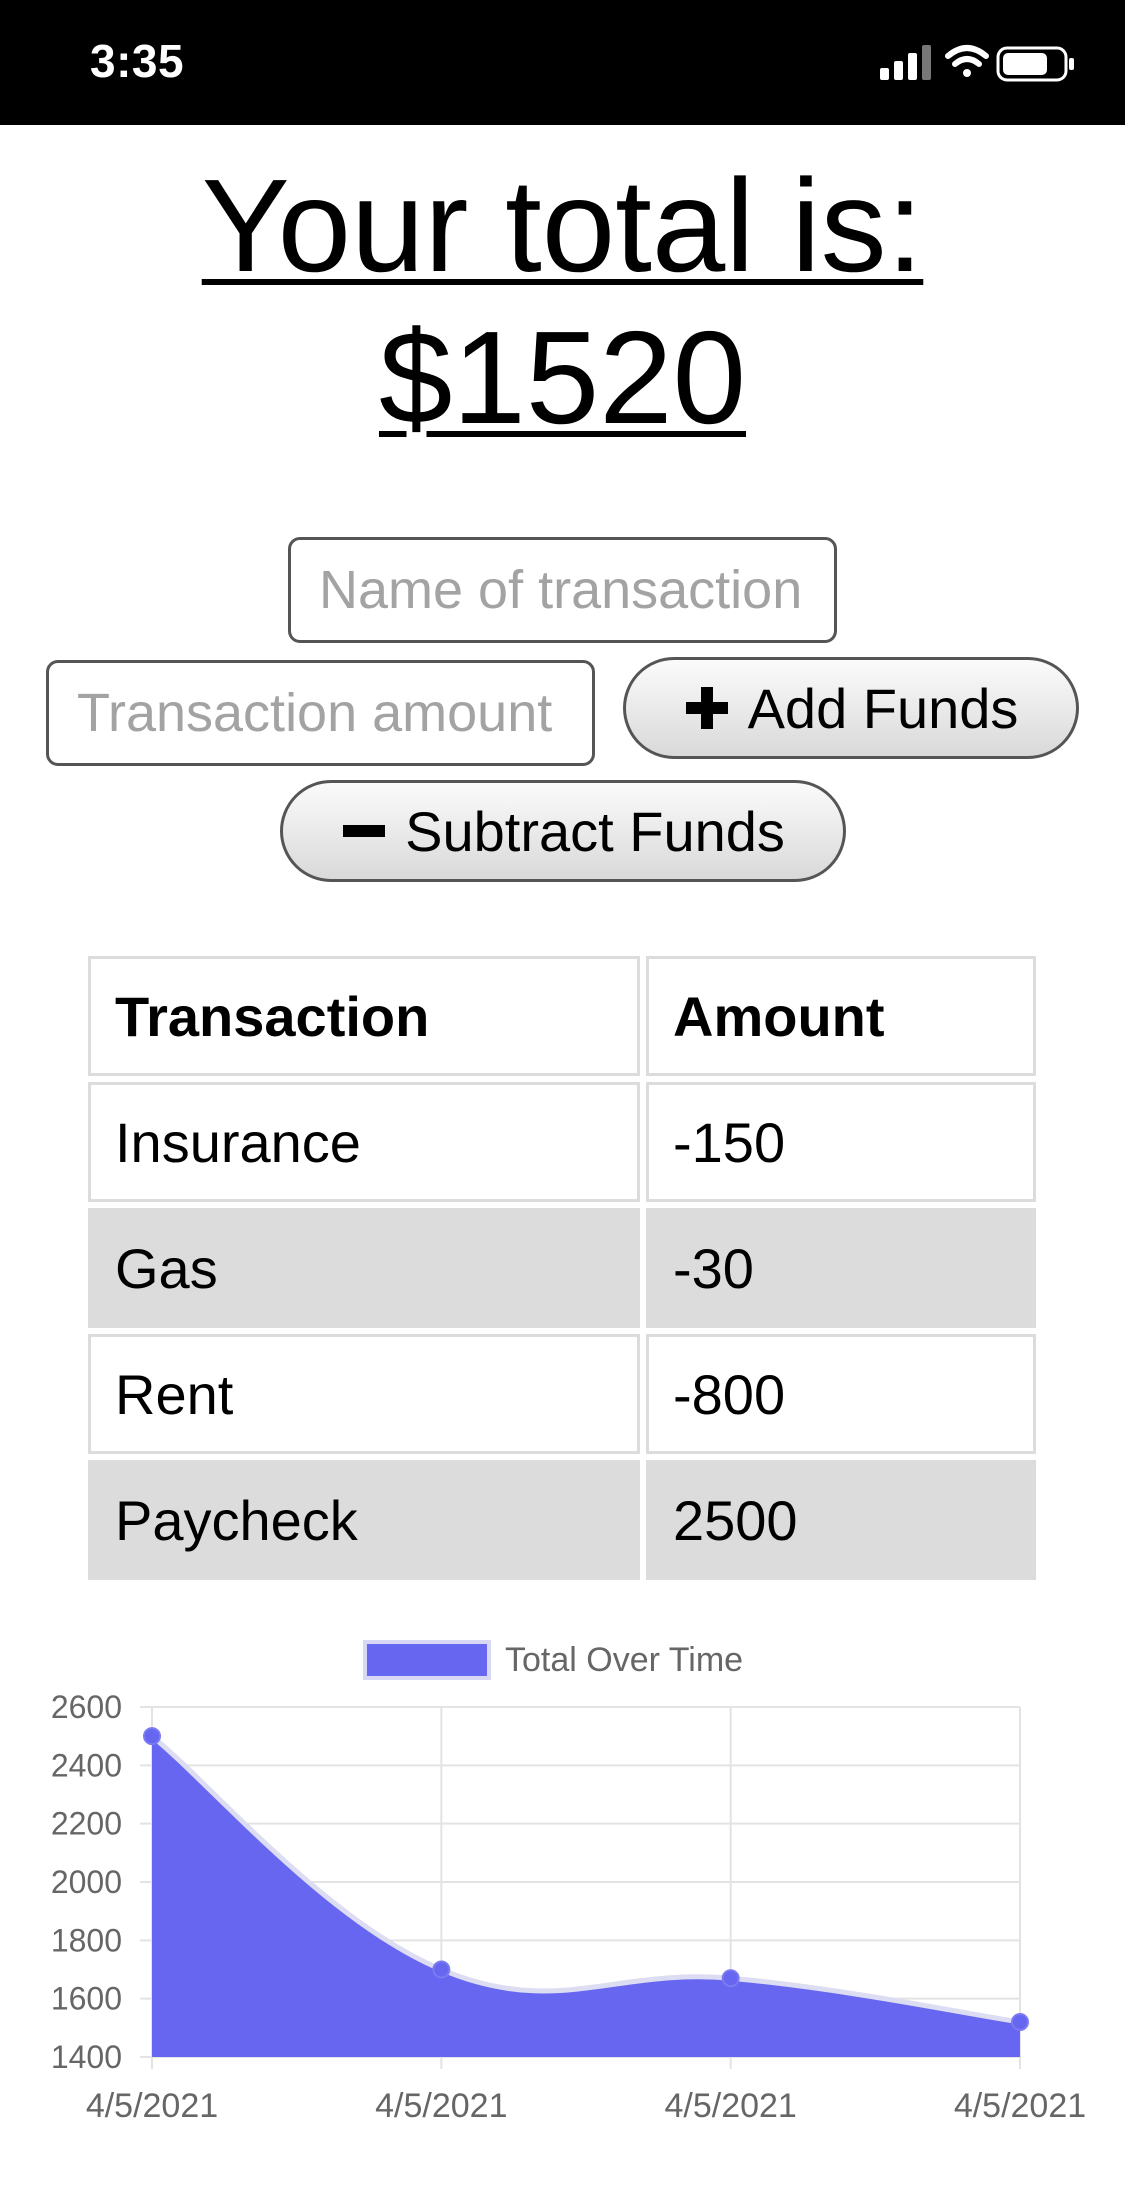 The height and width of the screenshot is (2190, 1125). What do you see at coordinates (1035, 64) in the screenshot?
I see `battery-icon` at bounding box center [1035, 64].